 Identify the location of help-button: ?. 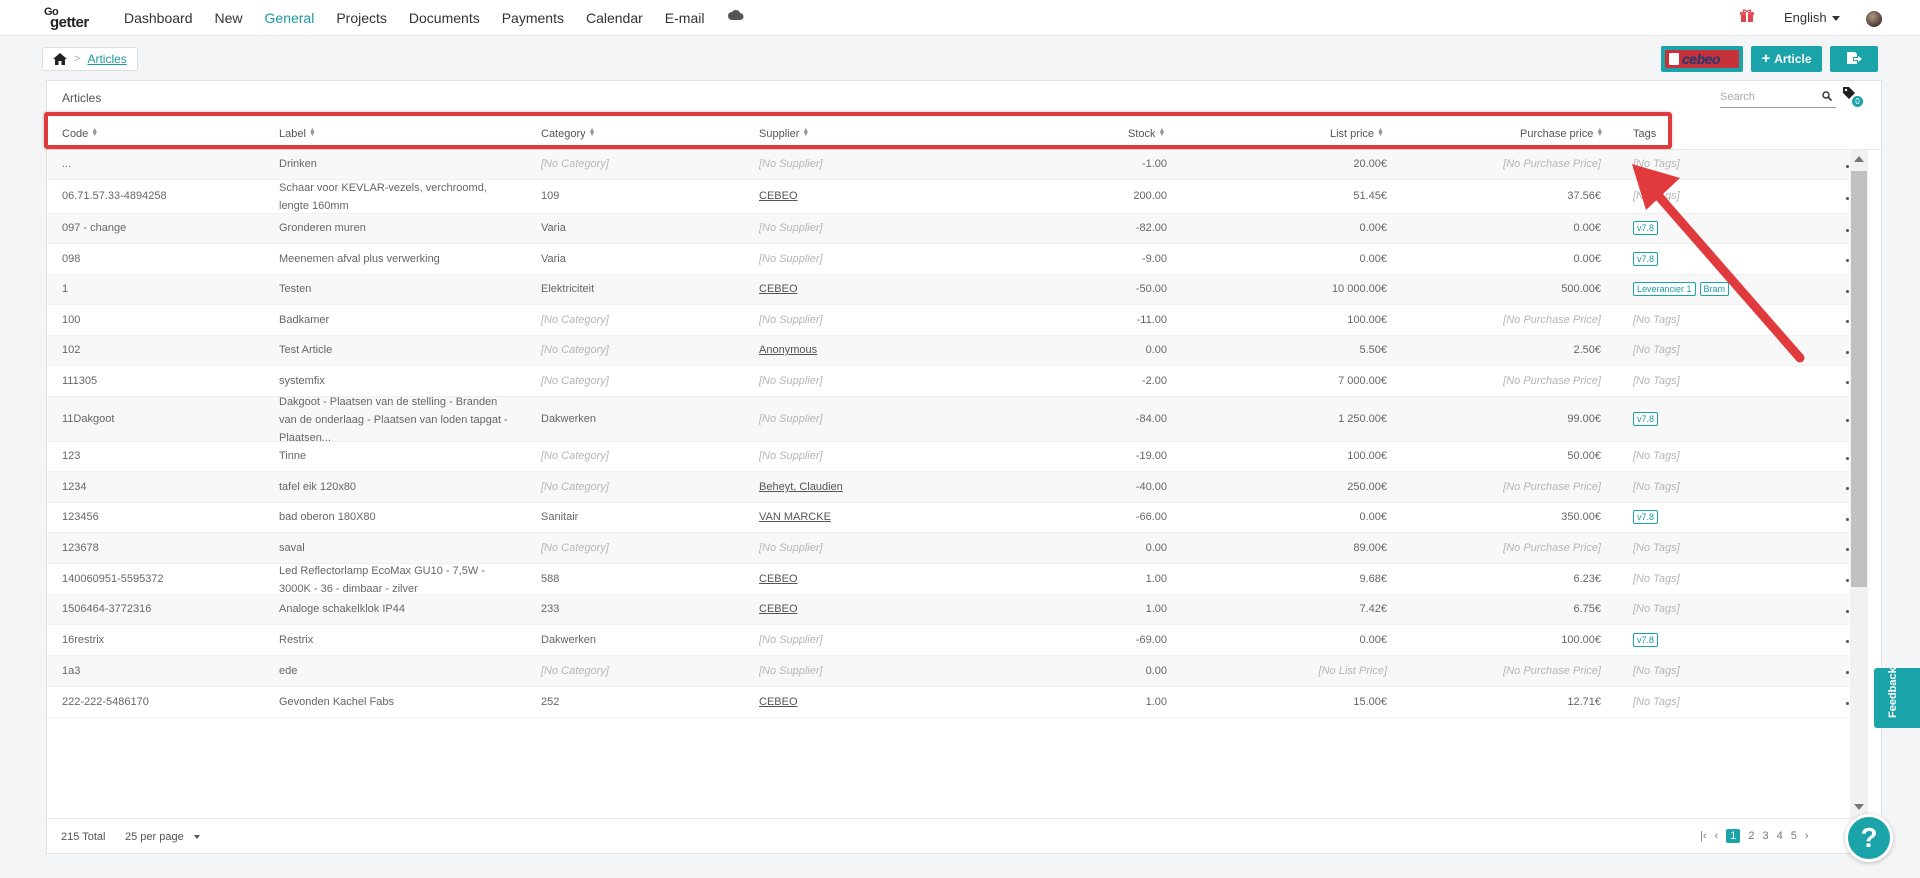
(1869, 838).